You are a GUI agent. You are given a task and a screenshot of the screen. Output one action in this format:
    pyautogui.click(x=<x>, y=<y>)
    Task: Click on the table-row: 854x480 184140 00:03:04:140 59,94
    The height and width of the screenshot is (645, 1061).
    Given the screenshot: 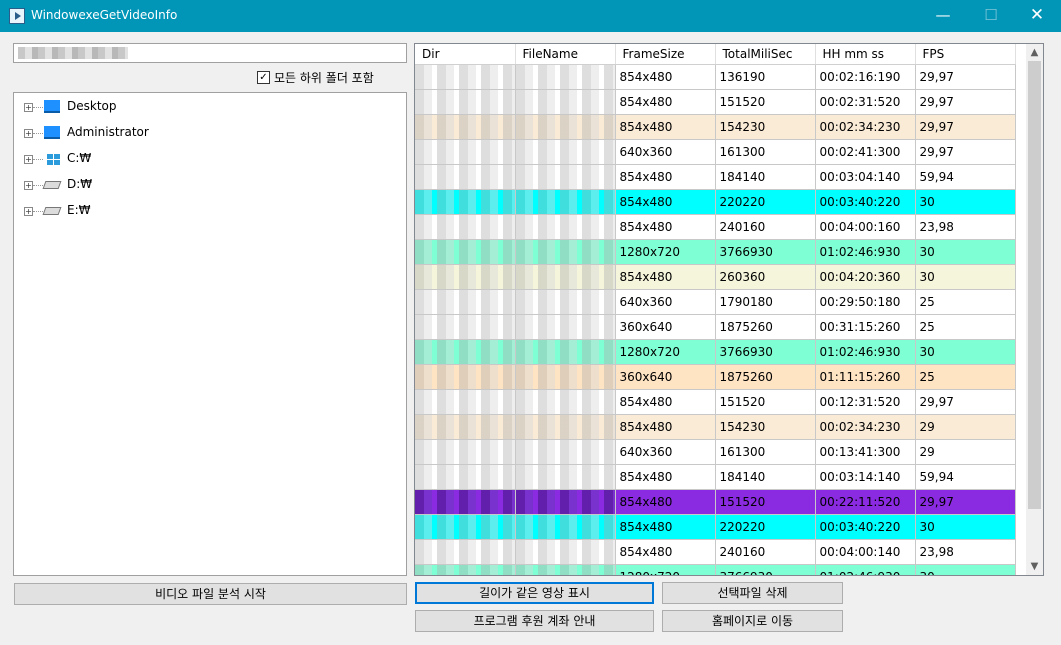 What is the action you would take?
    pyautogui.click(x=715, y=177)
    